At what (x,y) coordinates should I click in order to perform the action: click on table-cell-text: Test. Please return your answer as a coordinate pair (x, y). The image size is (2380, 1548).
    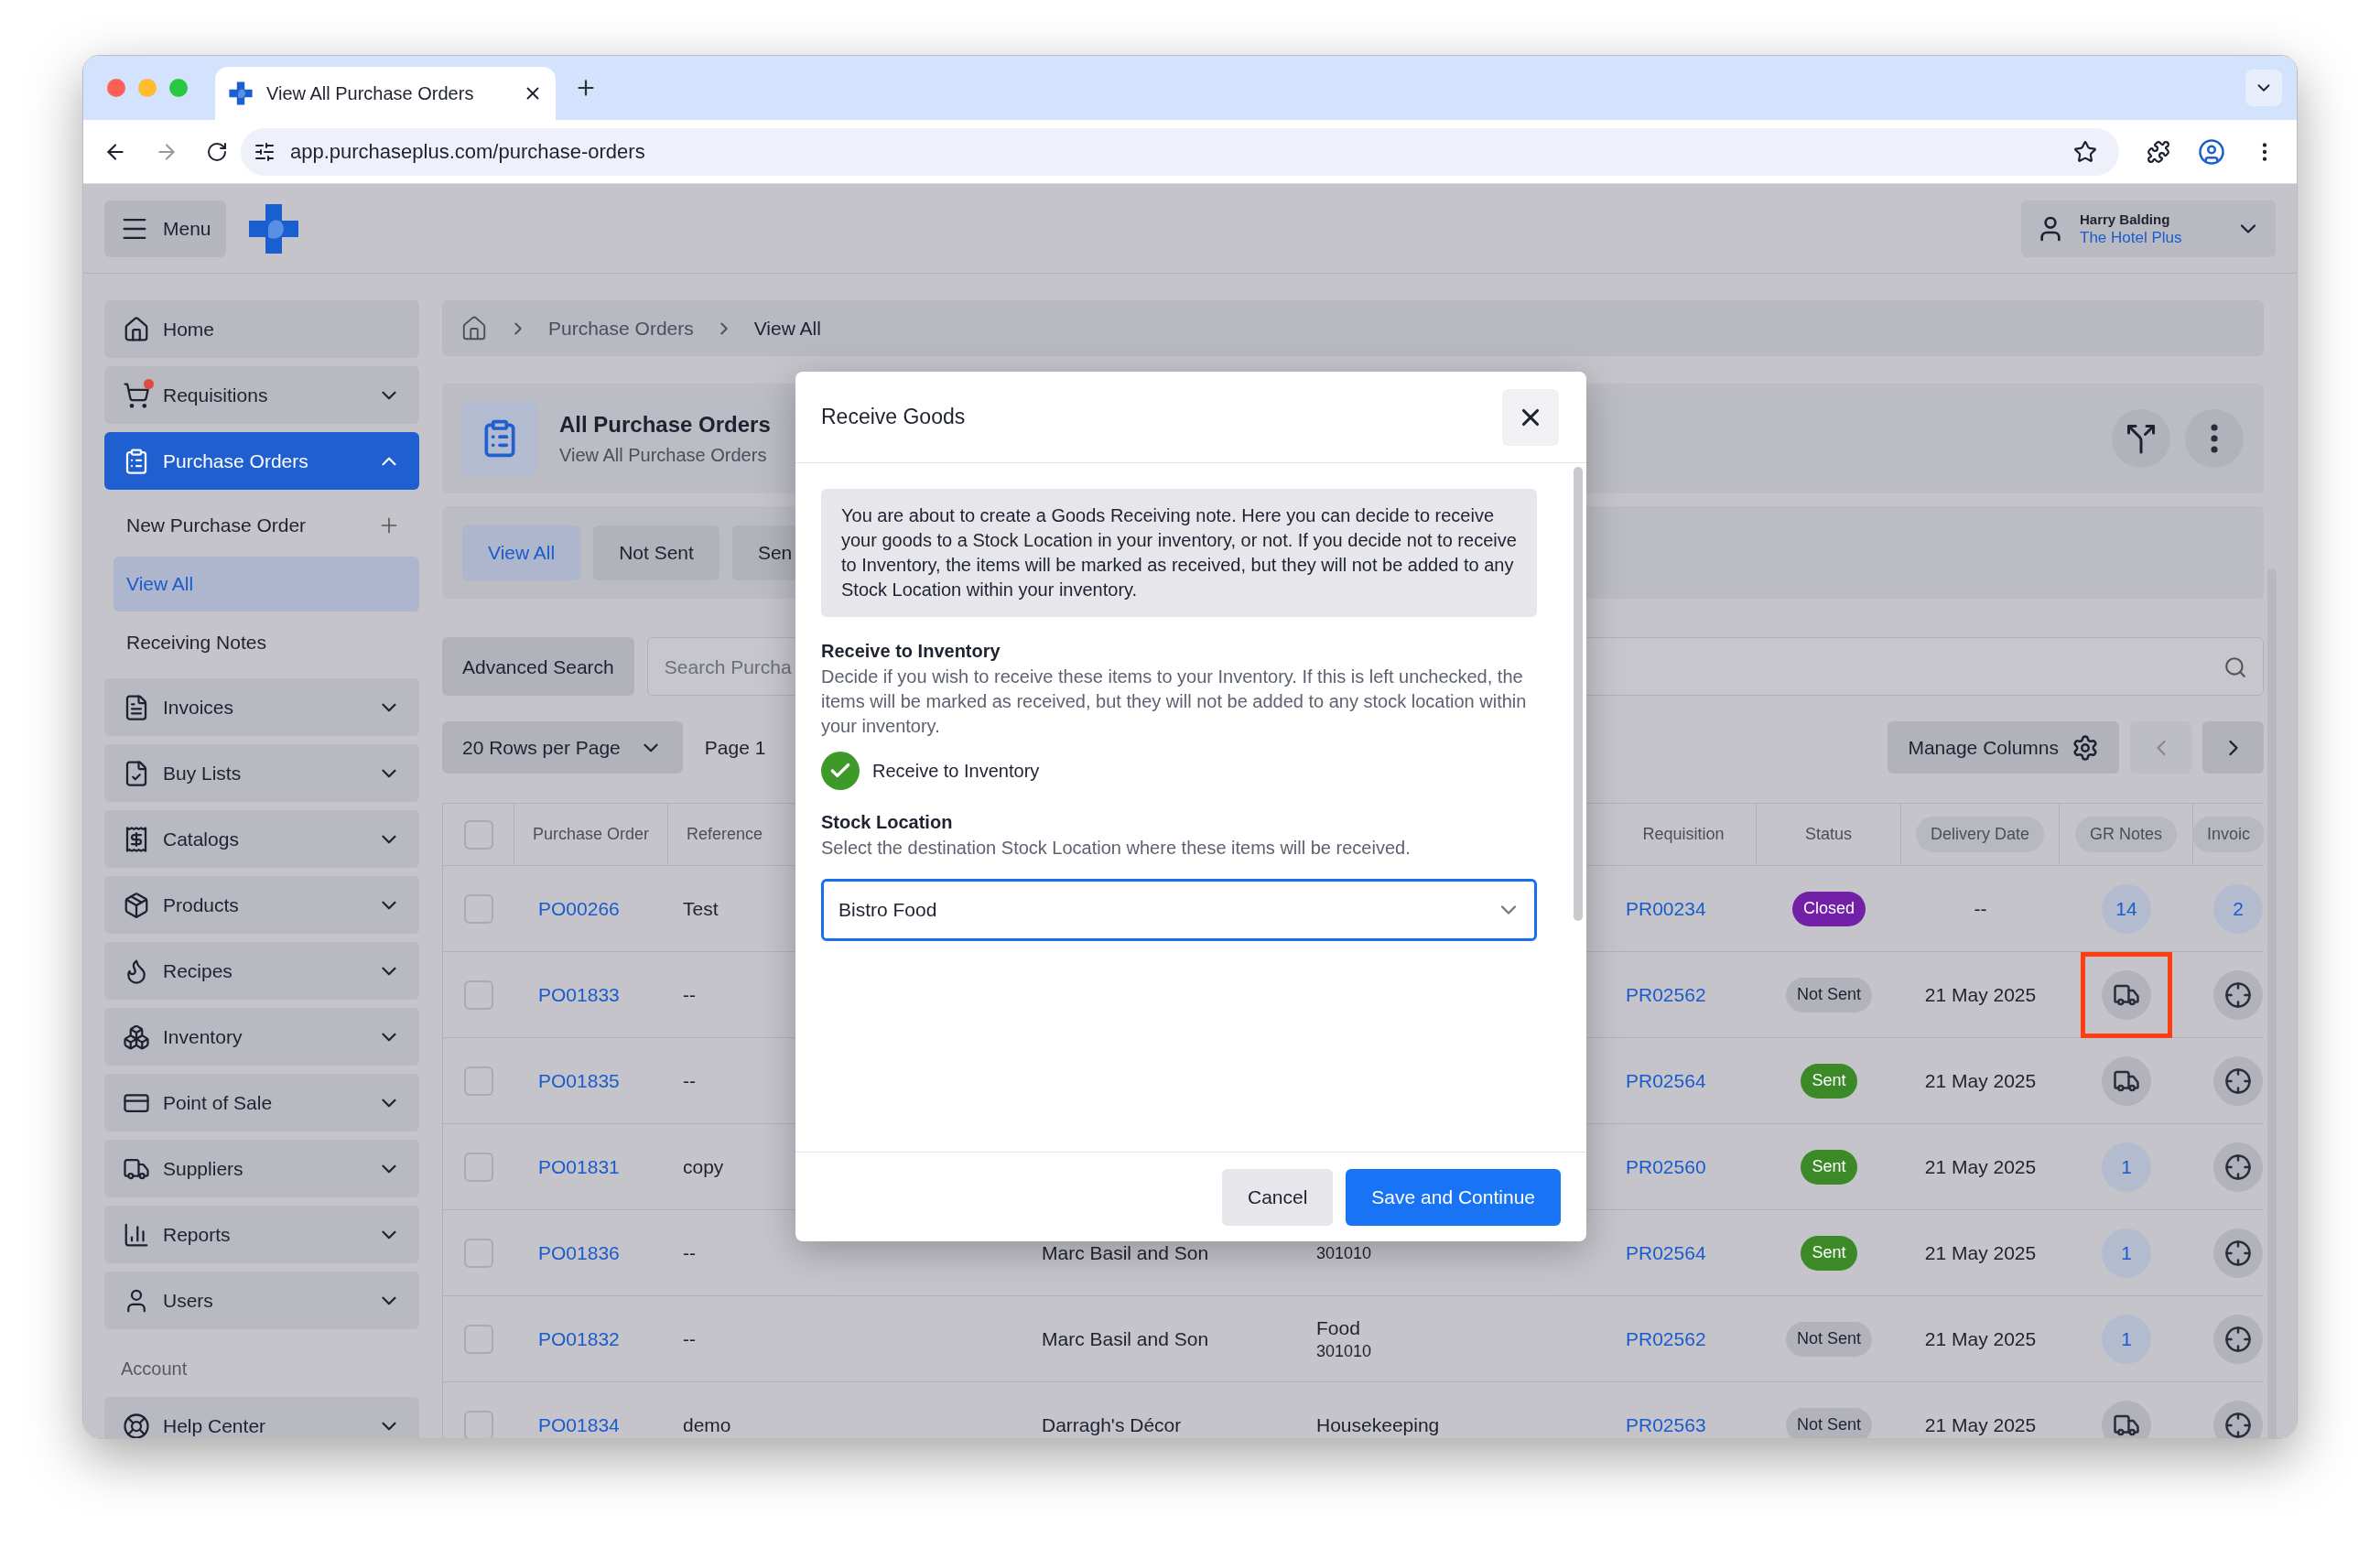
    Looking at the image, I should click on (701, 909).